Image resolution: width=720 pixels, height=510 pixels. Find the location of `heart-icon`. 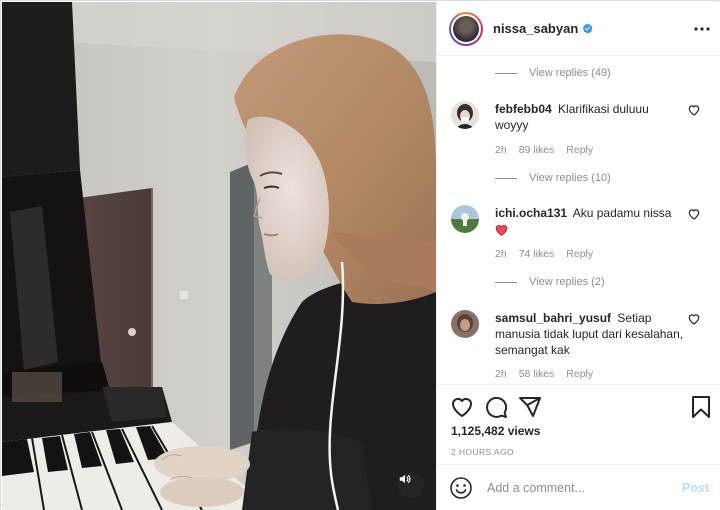

heart-icon is located at coordinates (462, 407).